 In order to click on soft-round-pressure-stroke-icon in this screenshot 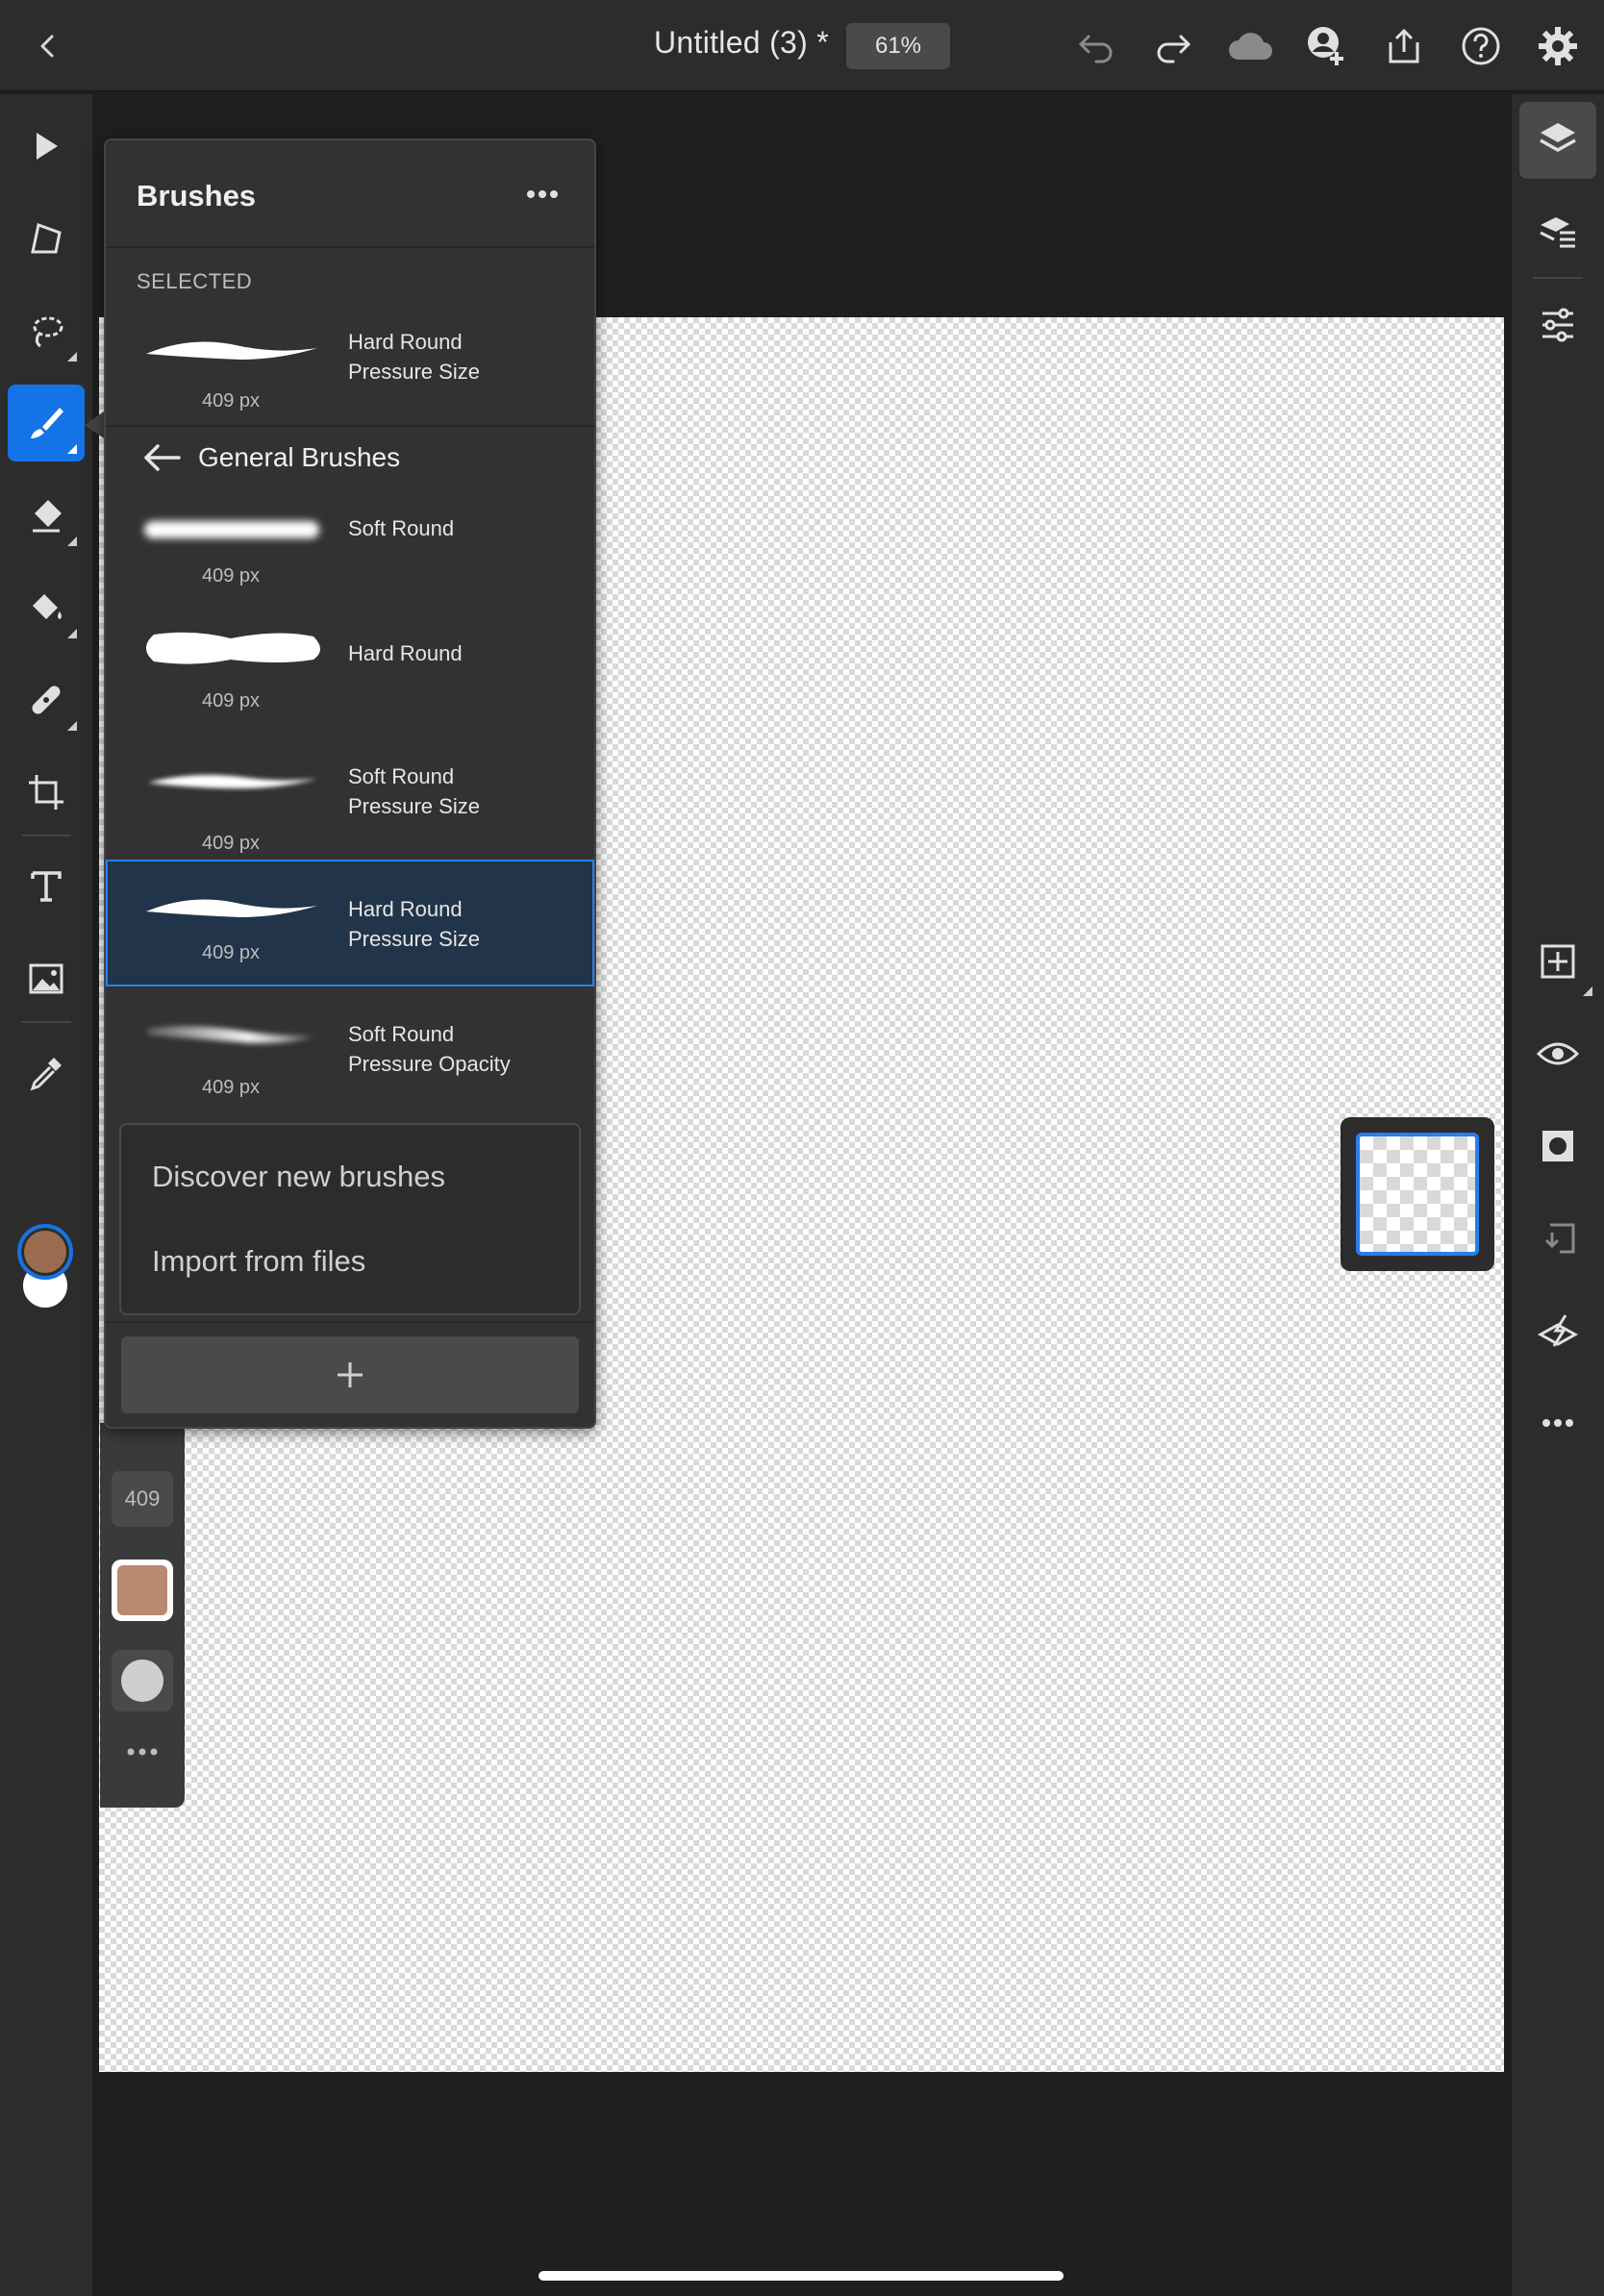, I will do `click(232, 781)`.